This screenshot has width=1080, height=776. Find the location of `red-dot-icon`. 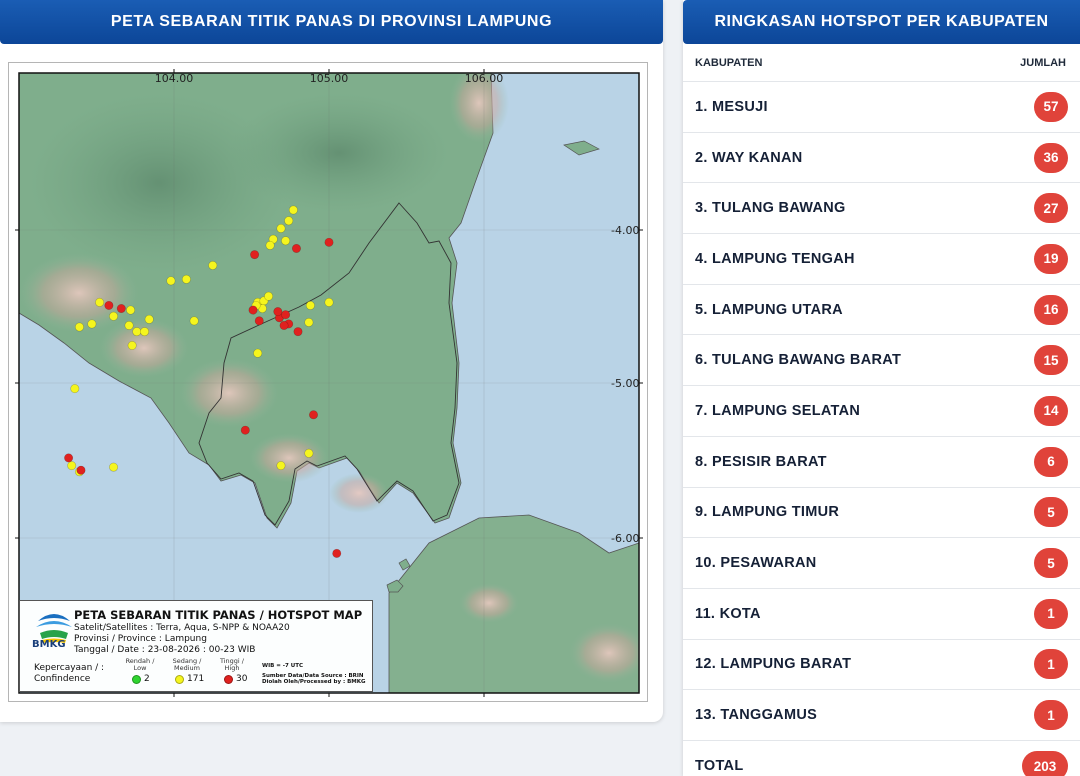

red-dot-icon is located at coordinates (228, 679).